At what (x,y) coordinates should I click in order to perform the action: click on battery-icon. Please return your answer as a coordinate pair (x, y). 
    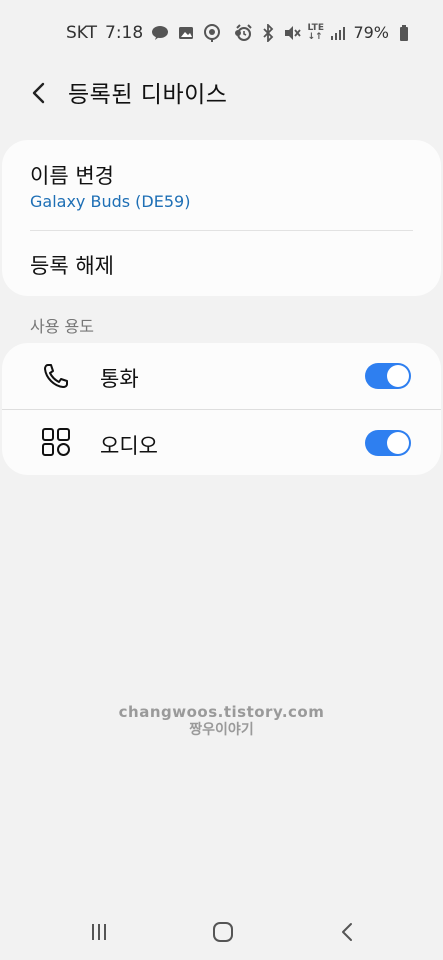
    Looking at the image, I should click on (404, 33).